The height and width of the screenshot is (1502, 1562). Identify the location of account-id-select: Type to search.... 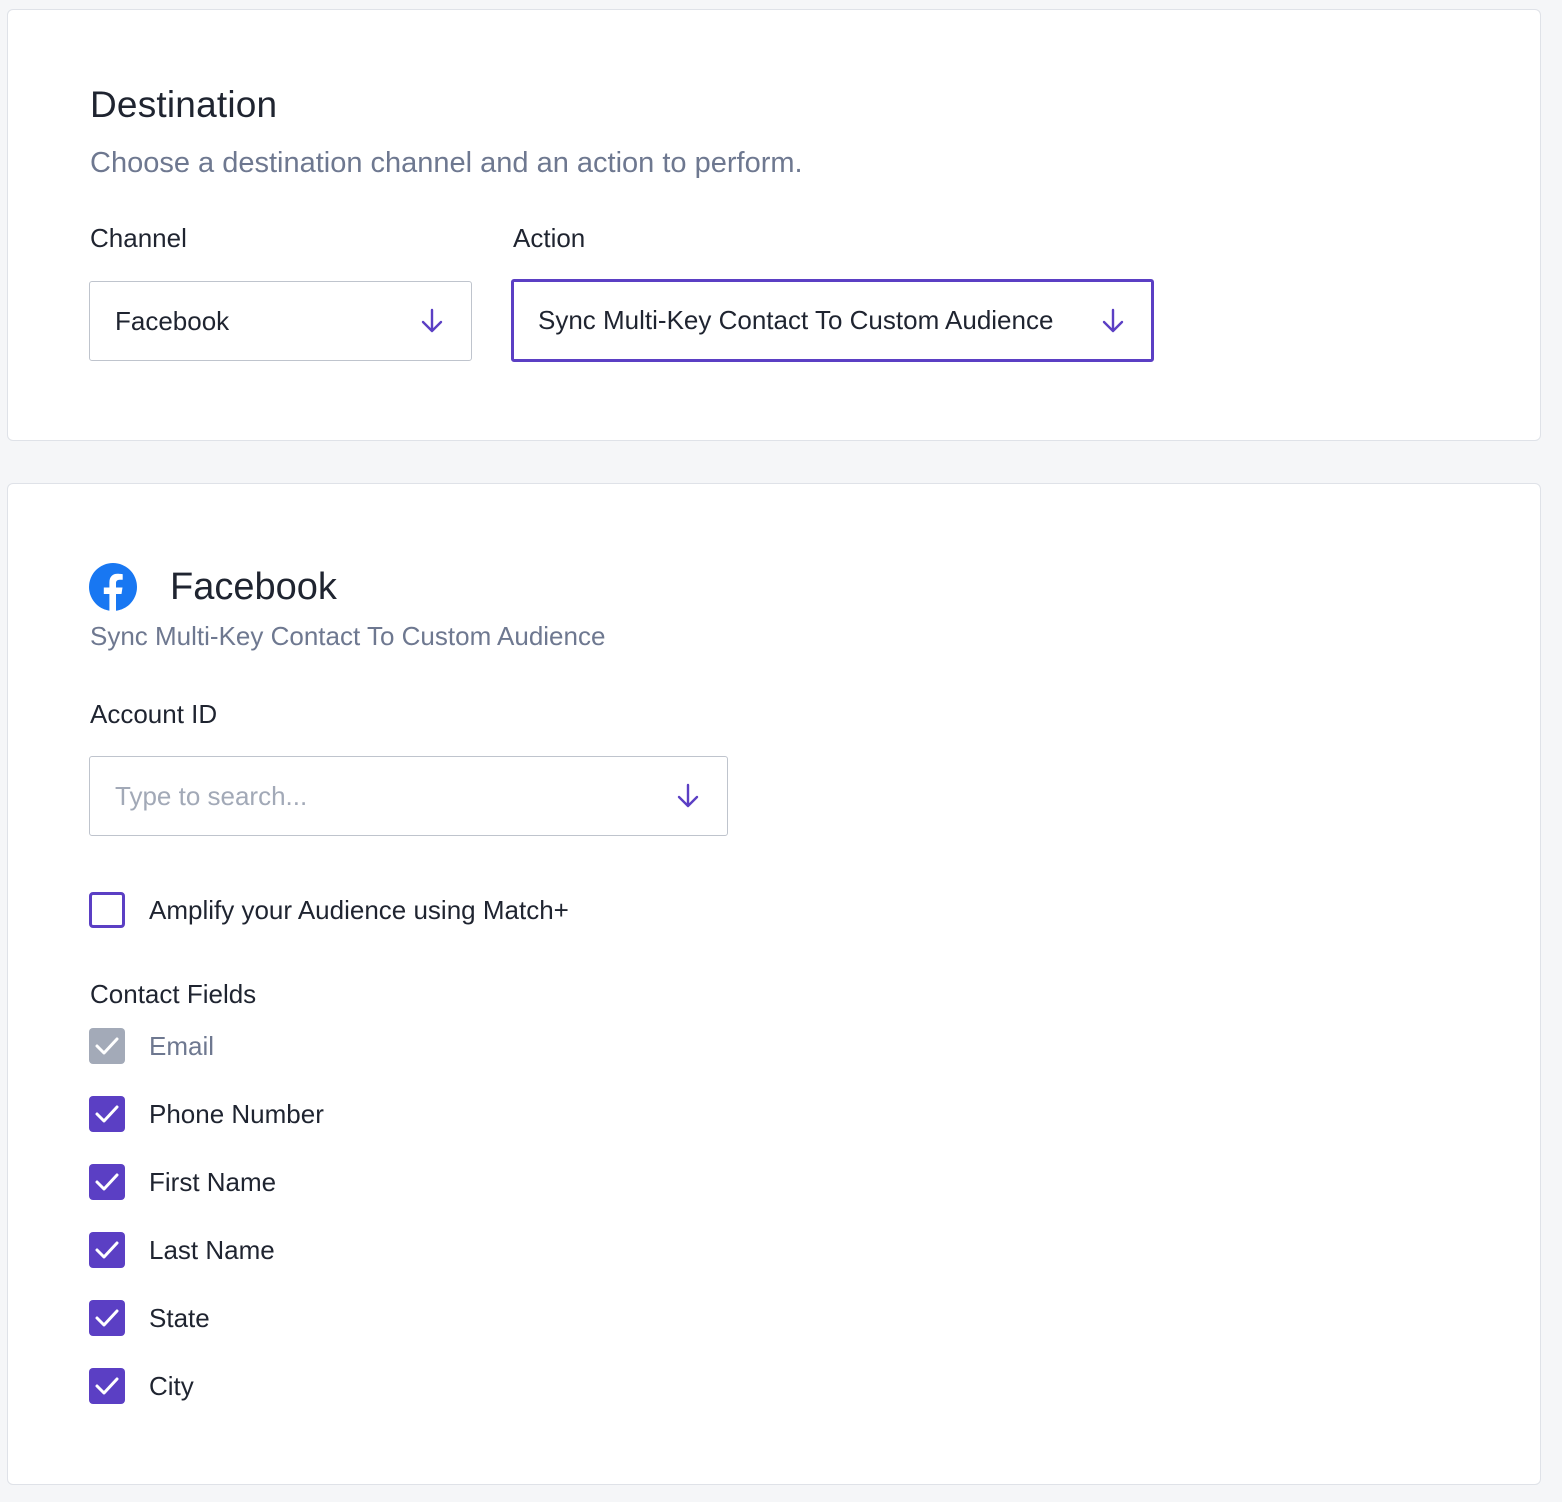
(408, 796).